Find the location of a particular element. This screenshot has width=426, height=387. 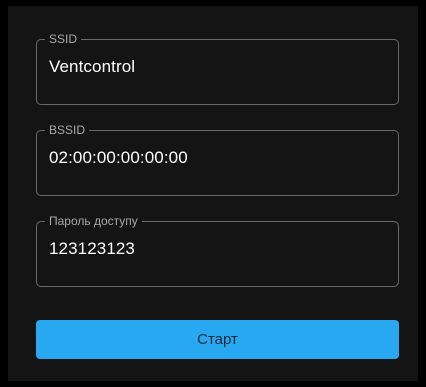

password-value: 123123123 is located at coordinates (217, 249).